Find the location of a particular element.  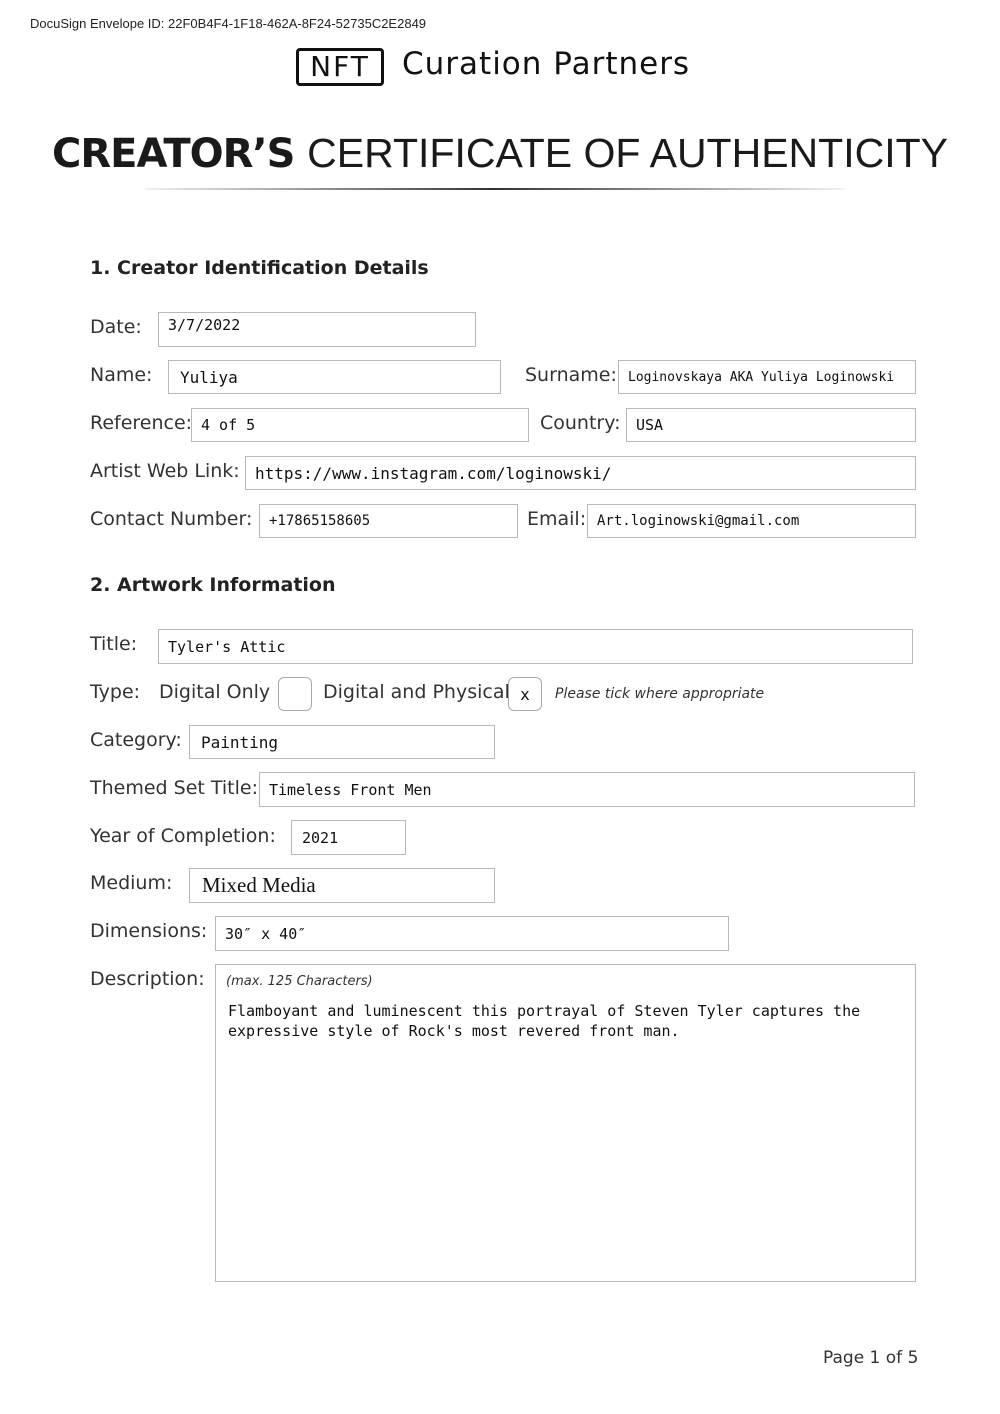

title-rest: CERTIFICATE OF AUTHENTICITY is located at coordinates (627, 153).